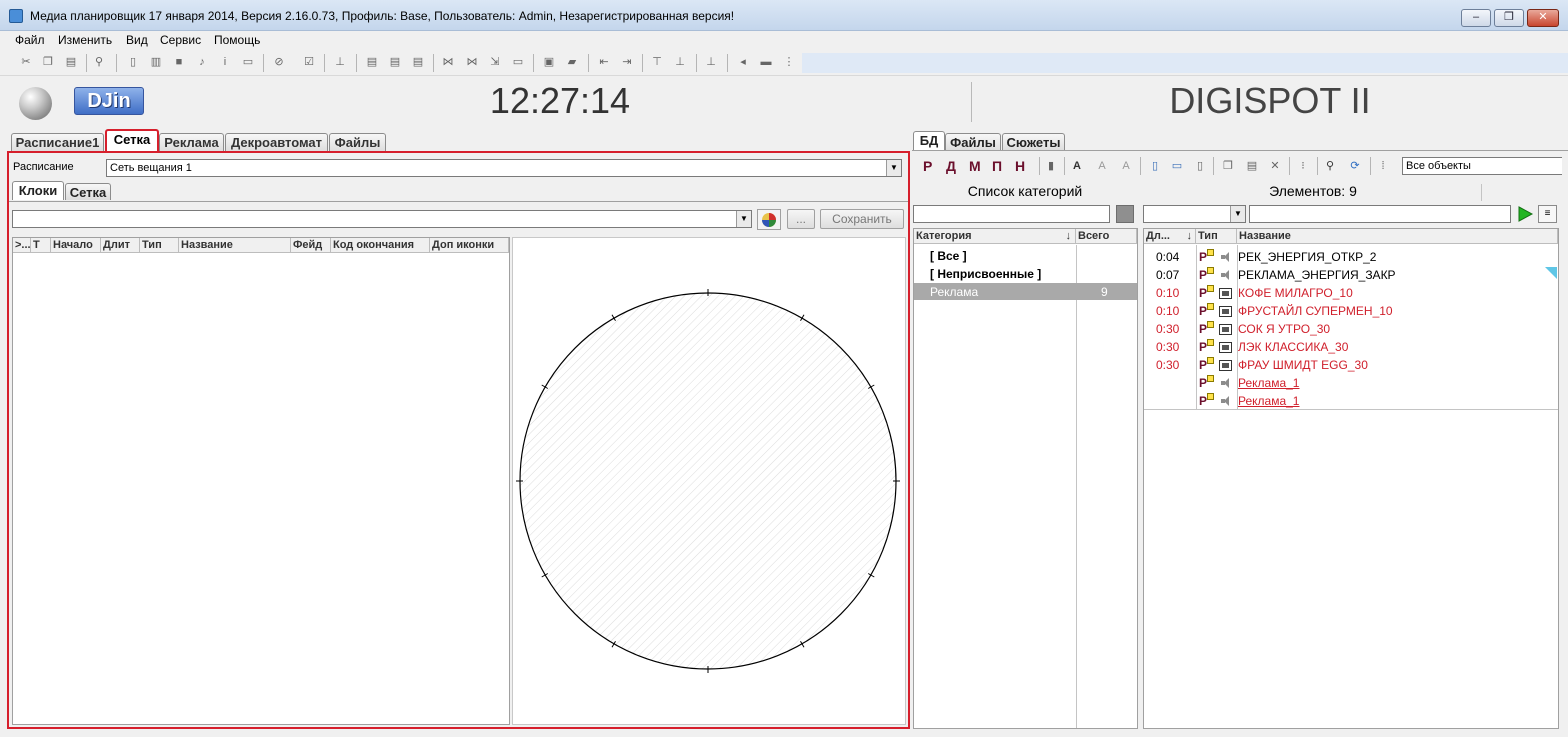  What do you see at coordinates (76, 245) in the screenshot?
I see `column-header-start: Начало` at bounding box center [76, 245].